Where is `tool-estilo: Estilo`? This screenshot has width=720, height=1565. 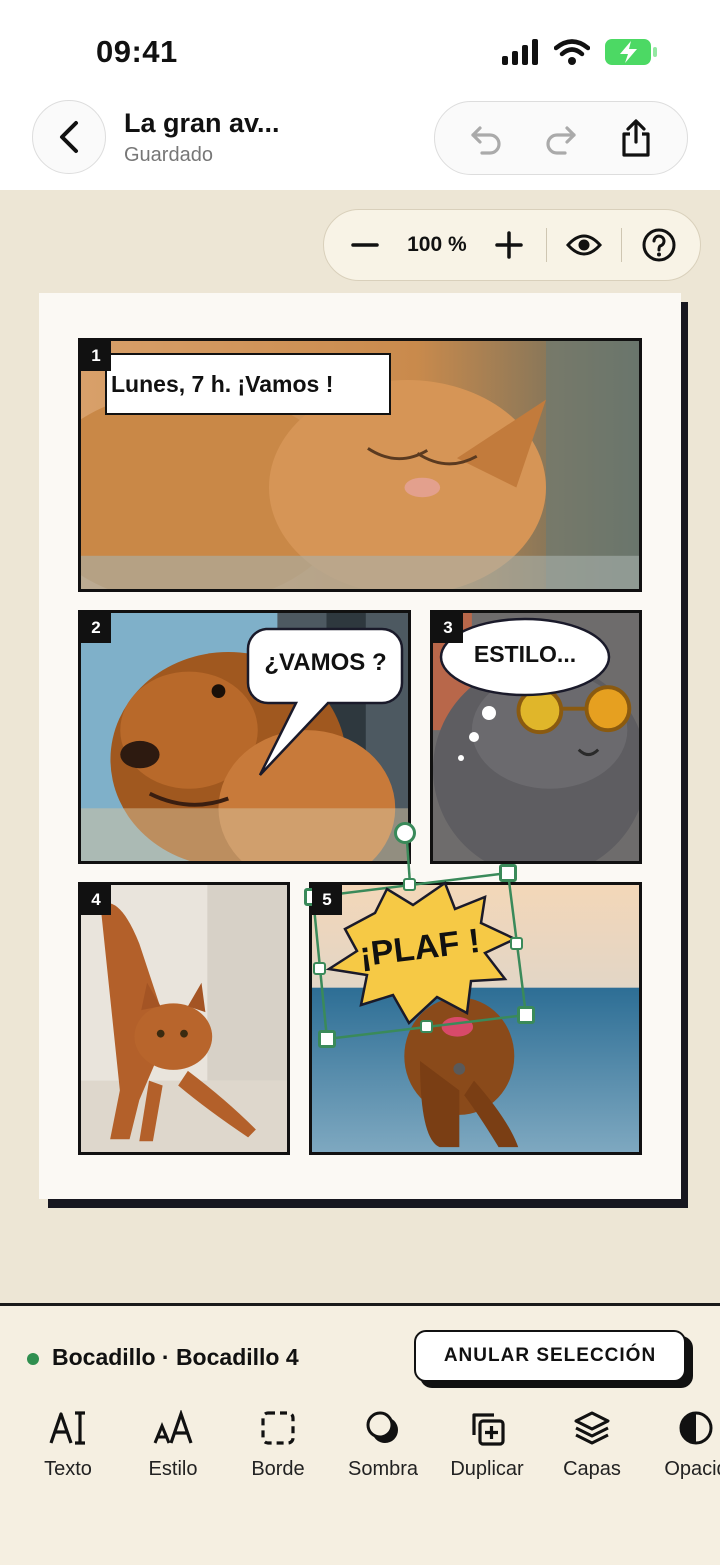 tool-estilo: Estilo is located at coordinates (173, 1443).